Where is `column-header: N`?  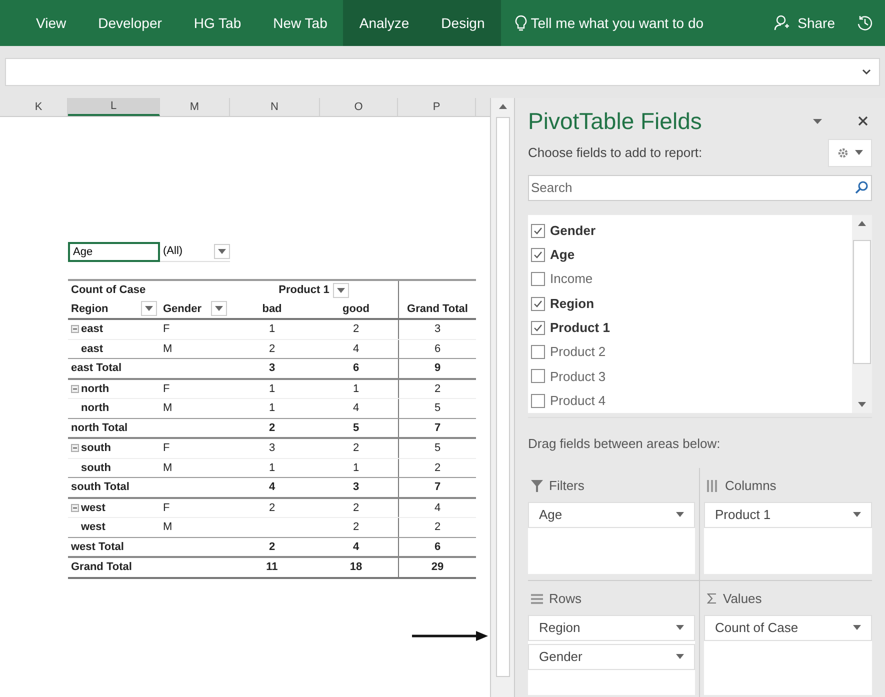
column-header: N is located at coordinates (275, 107).